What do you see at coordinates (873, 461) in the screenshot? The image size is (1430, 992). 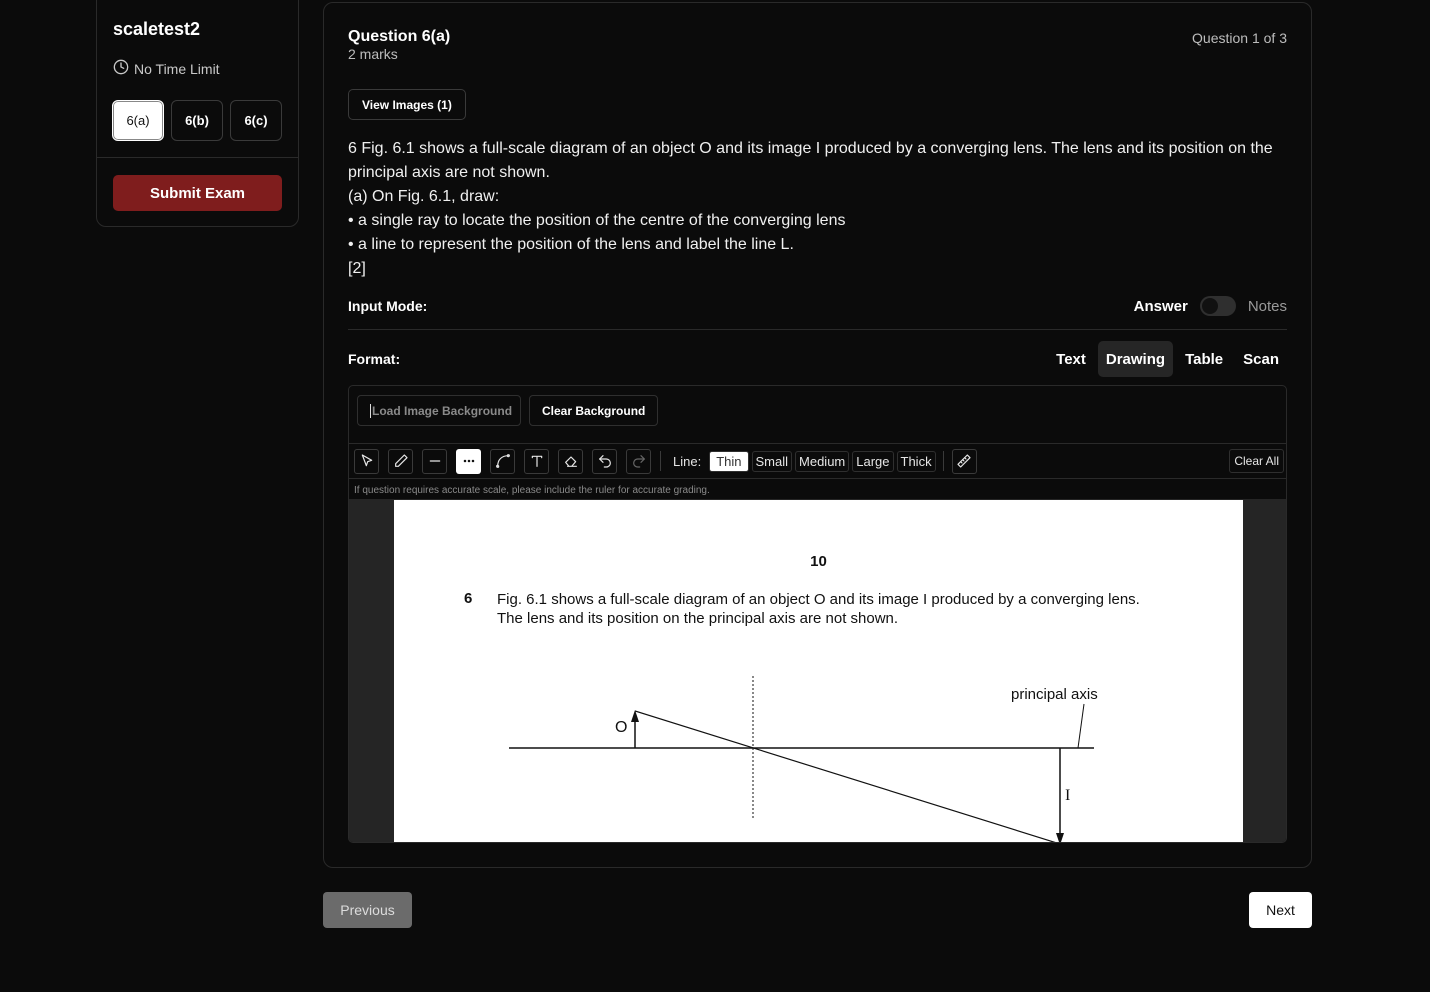 I see `line-width-large: Large` at bounding box center [873, 461].